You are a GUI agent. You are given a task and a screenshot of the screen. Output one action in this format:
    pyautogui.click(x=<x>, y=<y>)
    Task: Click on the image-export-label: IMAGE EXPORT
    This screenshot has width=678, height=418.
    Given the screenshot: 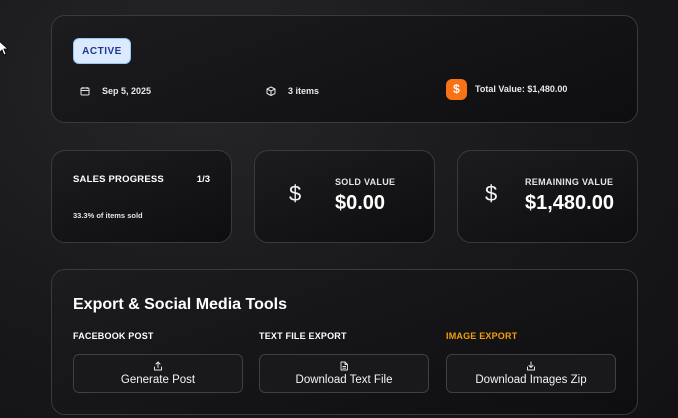 What is the action you would take?
    pyautogui.click(x=482, y=336)
    